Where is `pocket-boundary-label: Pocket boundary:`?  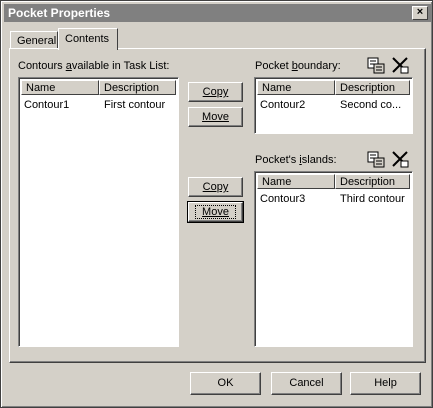 pocket-boundary-label: Pocket boundary: is located at coordinates (298, 66).